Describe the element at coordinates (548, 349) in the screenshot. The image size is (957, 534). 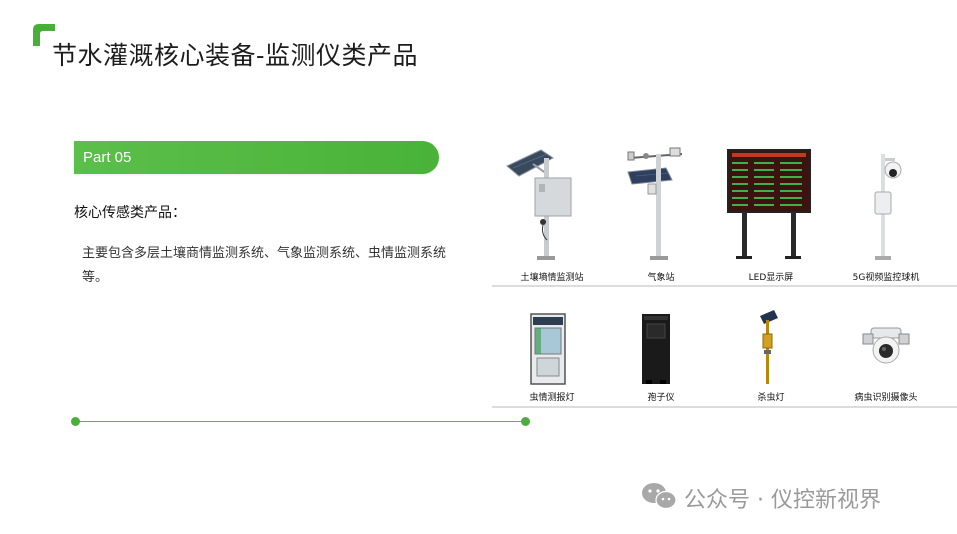
I see `pest-forecast-lamp-icon` at that location.